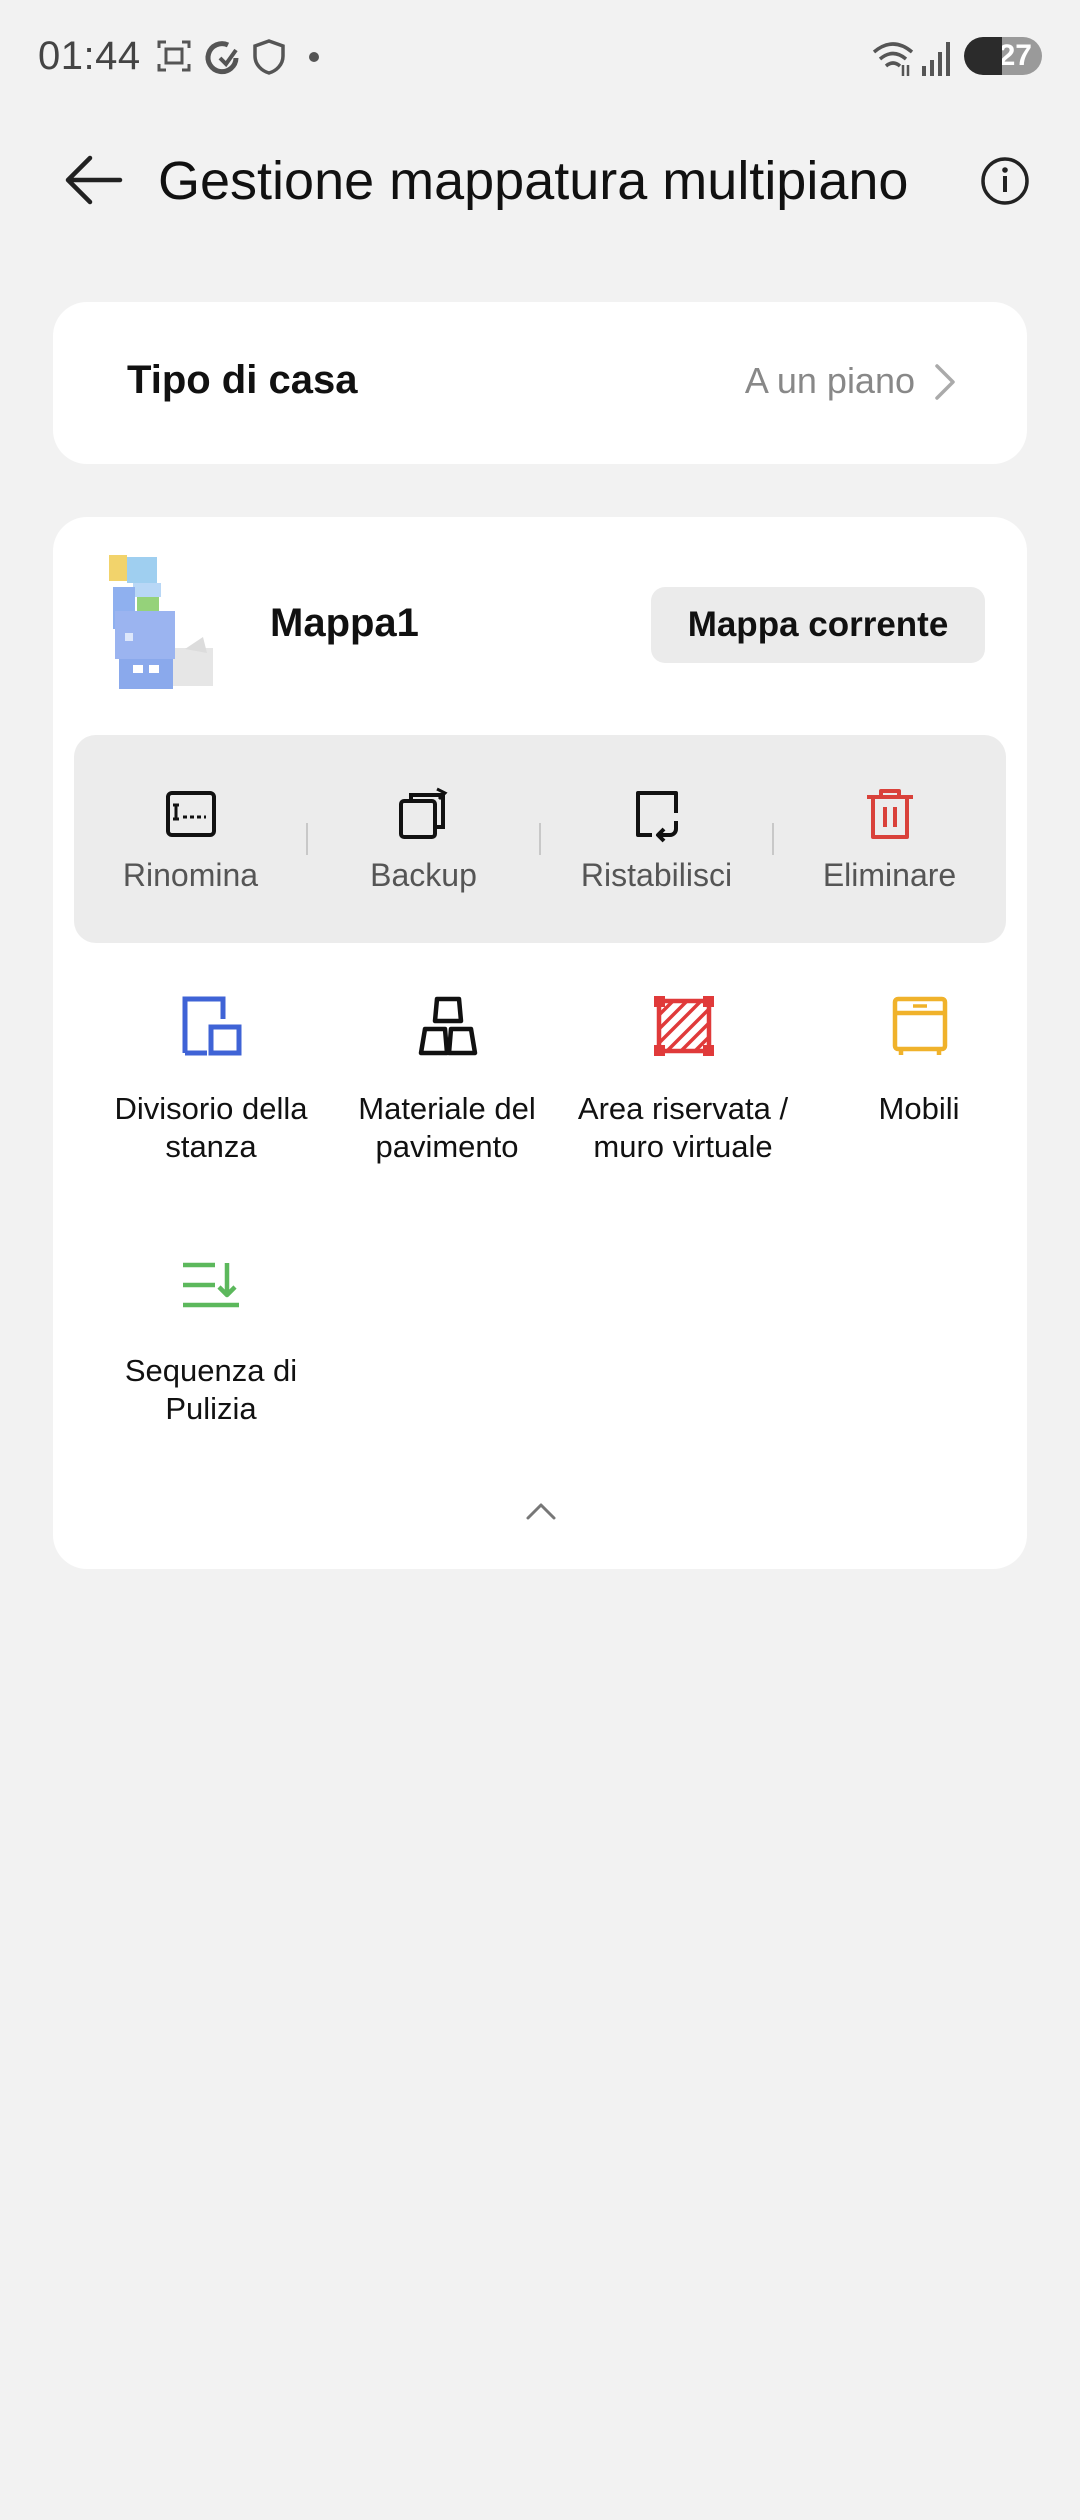 This screenshot has height=2520, width=1080. I want to click on rename-icon, so click(191, 814).